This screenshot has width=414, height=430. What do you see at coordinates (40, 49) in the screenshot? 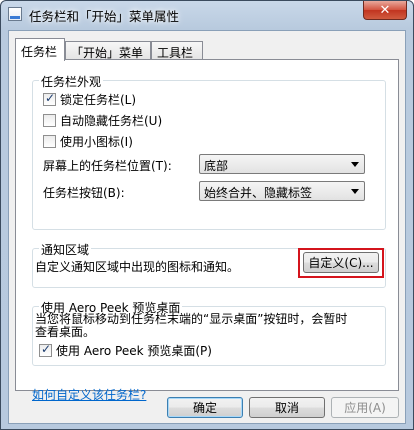
I see `tab-taskbar: 任务栏` at bounding box center [40, 49].